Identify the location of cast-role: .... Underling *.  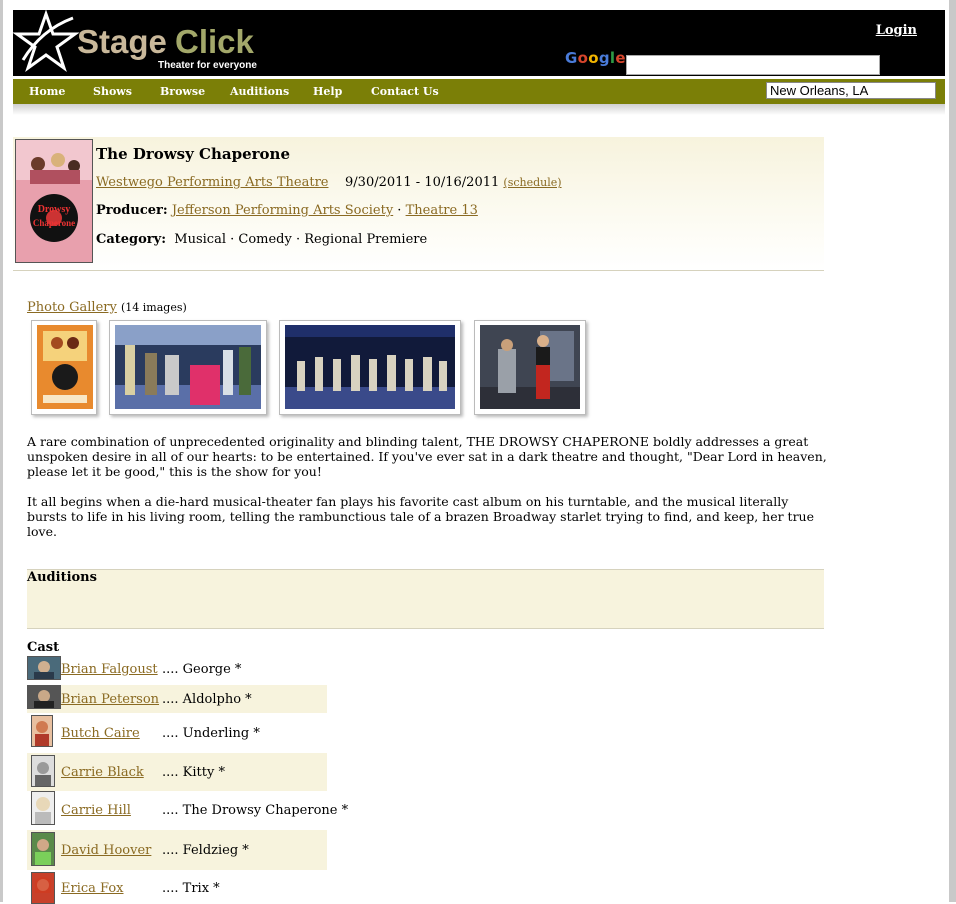
(211, 733).